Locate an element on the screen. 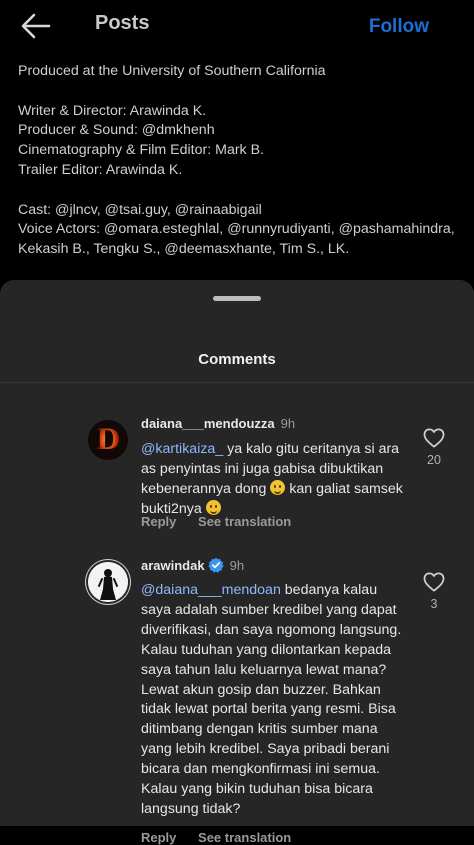  username-text: daiana___mendouzza is located at coordinates (208, 423).